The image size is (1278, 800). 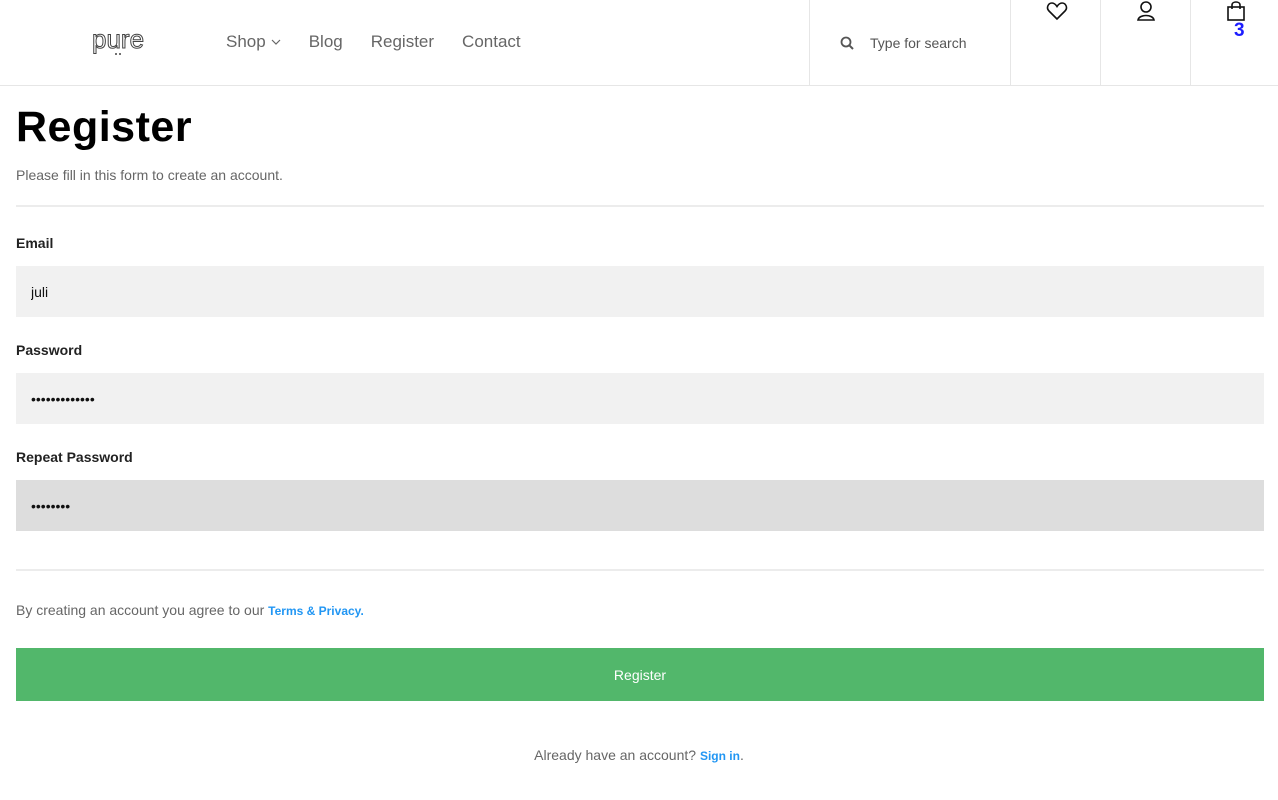 I want to click on search-icon, so click(x=847, y=43).